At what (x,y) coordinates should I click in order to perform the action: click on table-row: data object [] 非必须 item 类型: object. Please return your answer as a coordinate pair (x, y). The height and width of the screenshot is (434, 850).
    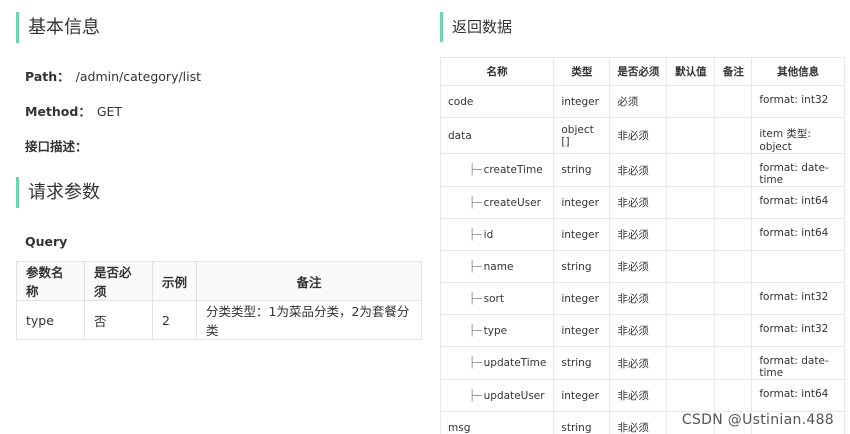
    Looking at the image, I should click on (642, 135).